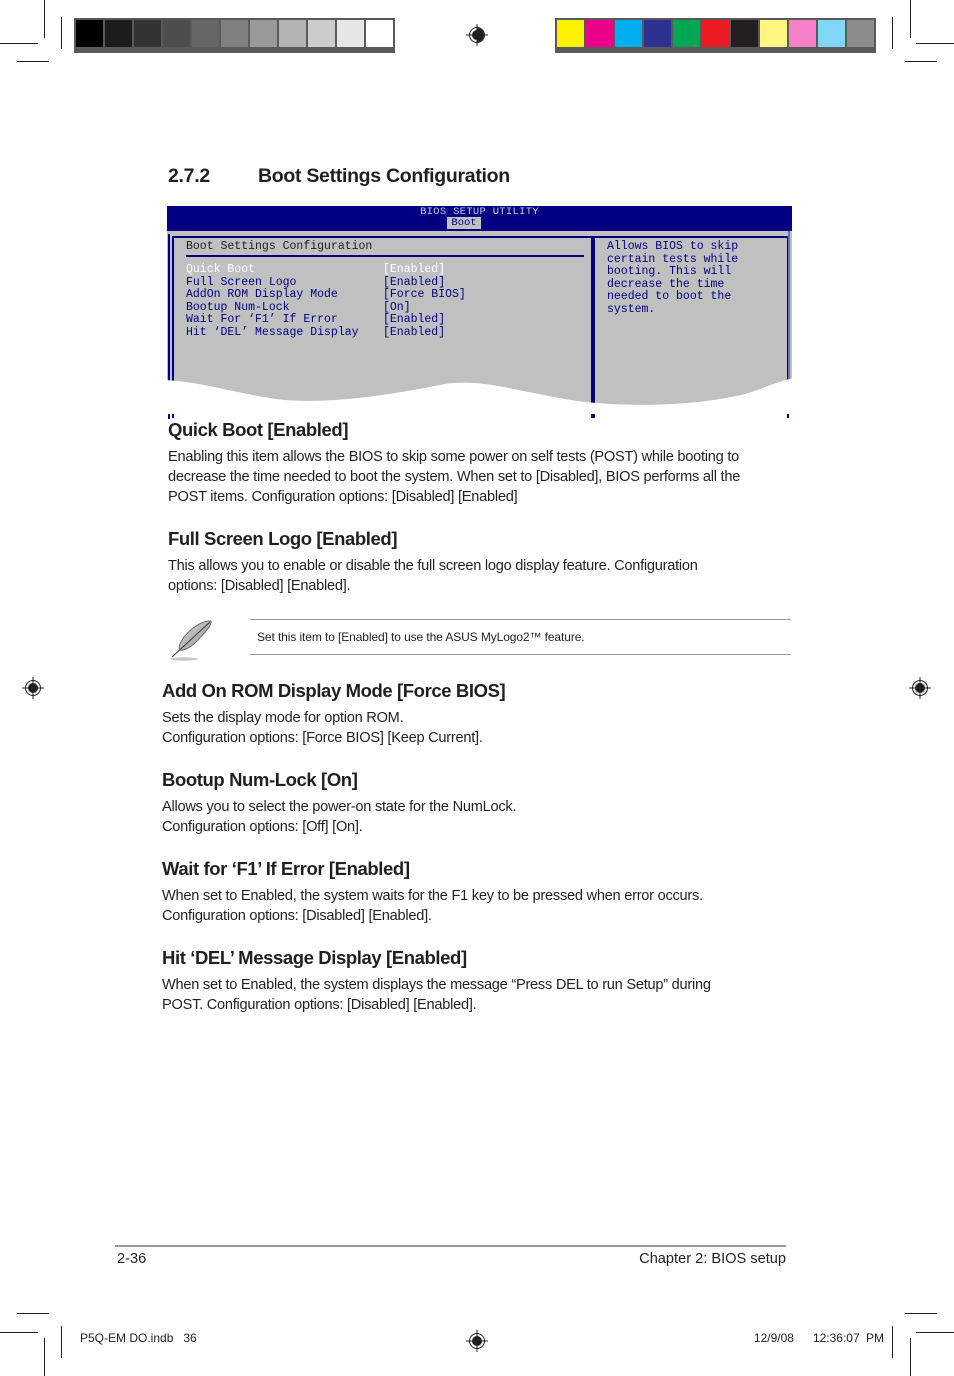  What do you see at coordinates (326, 270) in the screenshot?
I see `bios-item-quick-boot: Quick Boot [Enabled]` at bounding box center [326, 270].